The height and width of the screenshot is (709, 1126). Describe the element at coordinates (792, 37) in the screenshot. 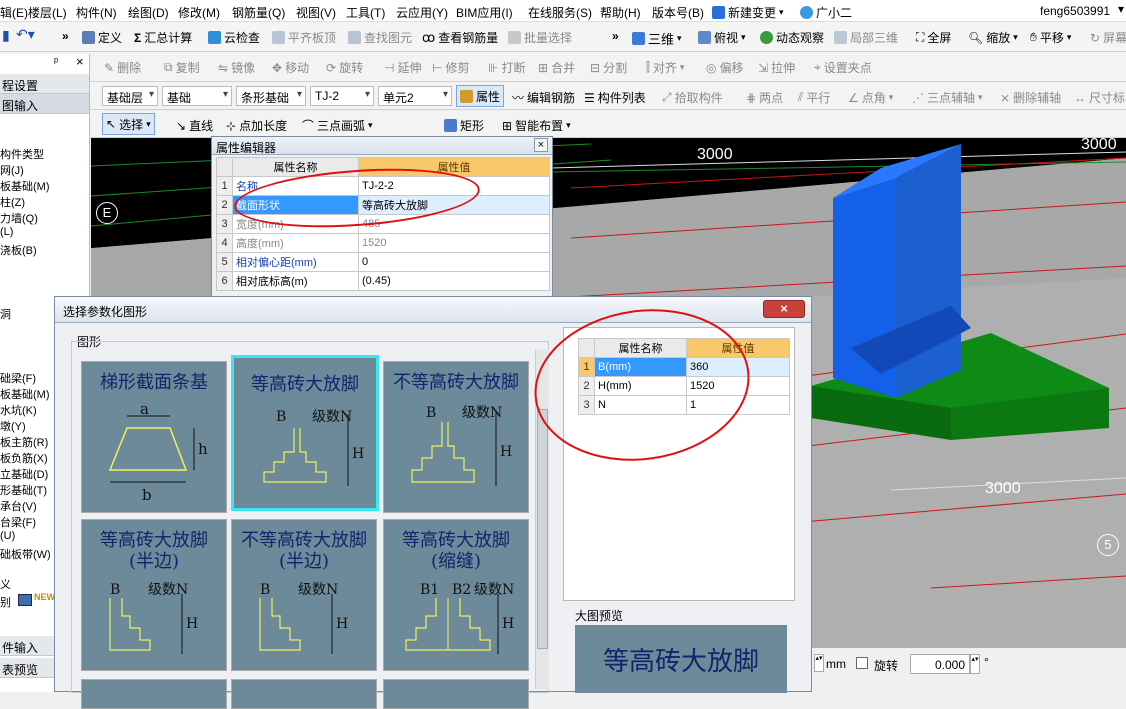

I see `dynamic-view-button: 动态观察` at that location.